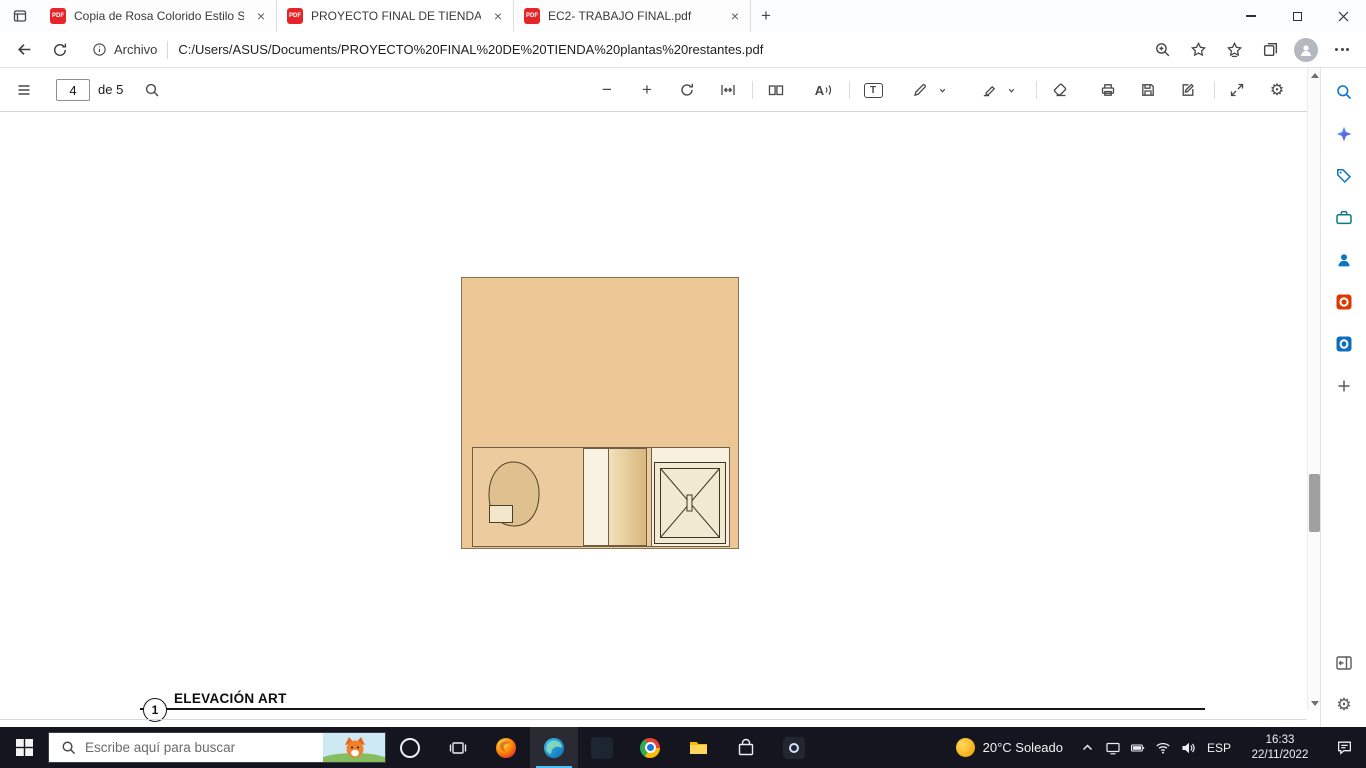  I want to click on favorites-bar-icon, so click(1234, 50).